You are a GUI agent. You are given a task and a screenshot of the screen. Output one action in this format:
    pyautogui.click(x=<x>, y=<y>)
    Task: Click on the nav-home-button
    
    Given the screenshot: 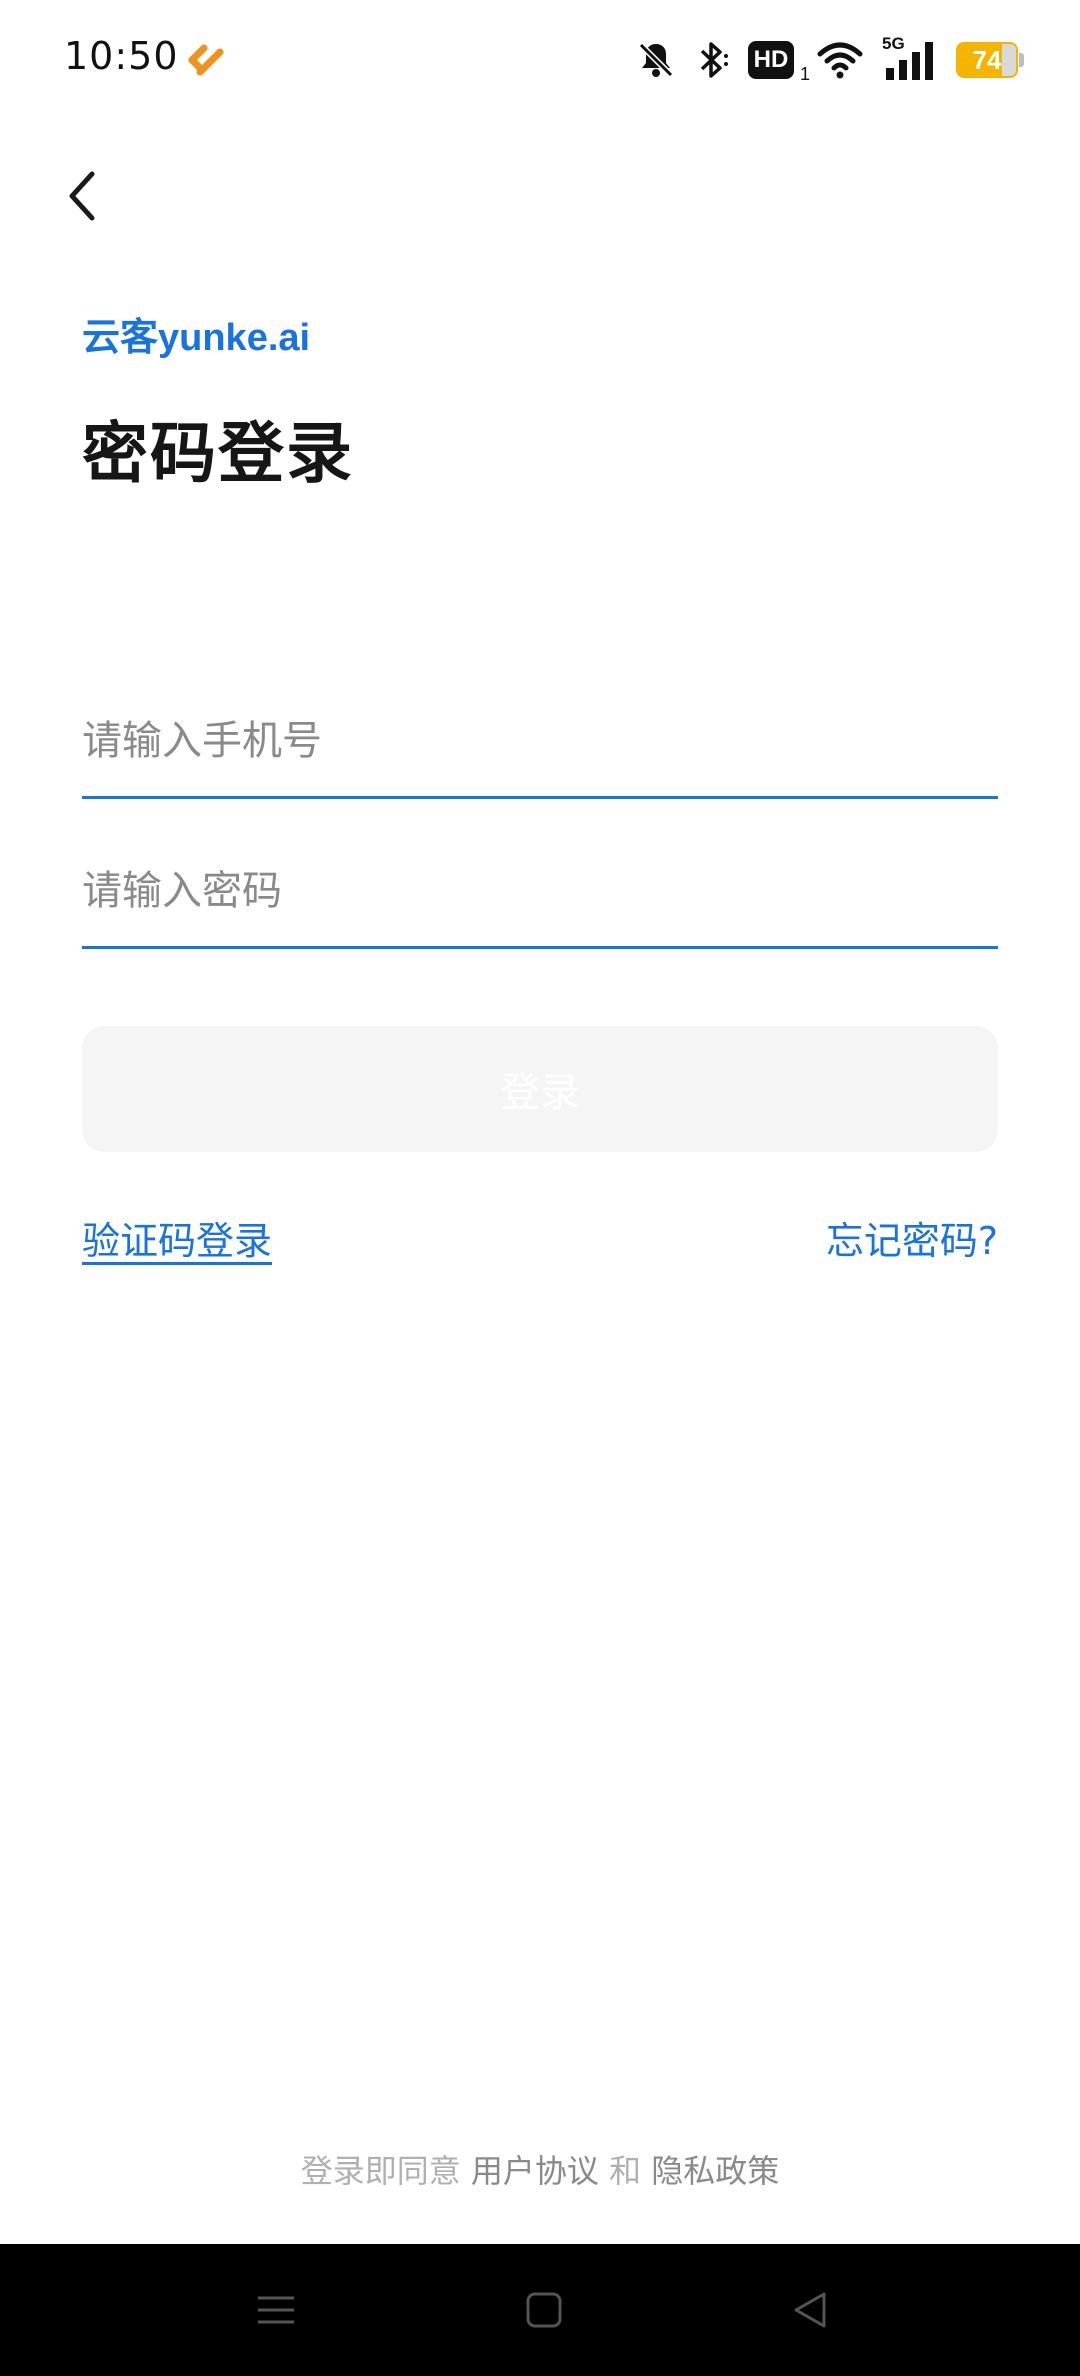 What is the action you would take?
    pyautogui.click(x=544, y=2310)
    